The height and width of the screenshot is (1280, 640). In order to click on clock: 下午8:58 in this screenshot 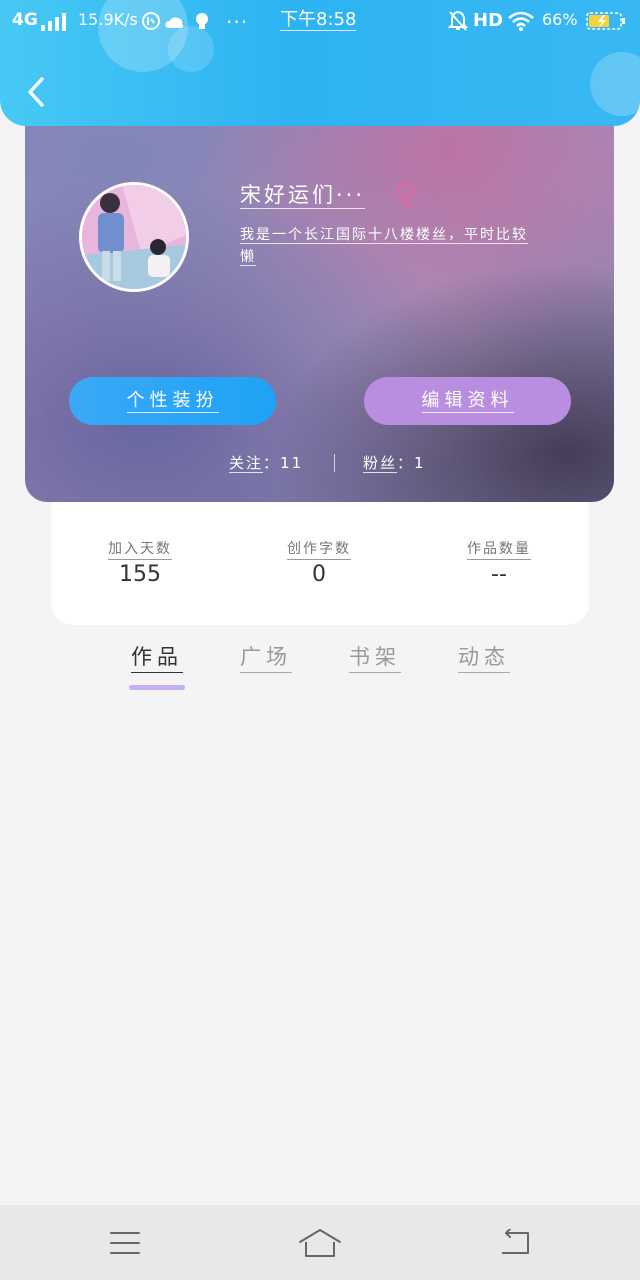, I will do `click(318, 20)`.